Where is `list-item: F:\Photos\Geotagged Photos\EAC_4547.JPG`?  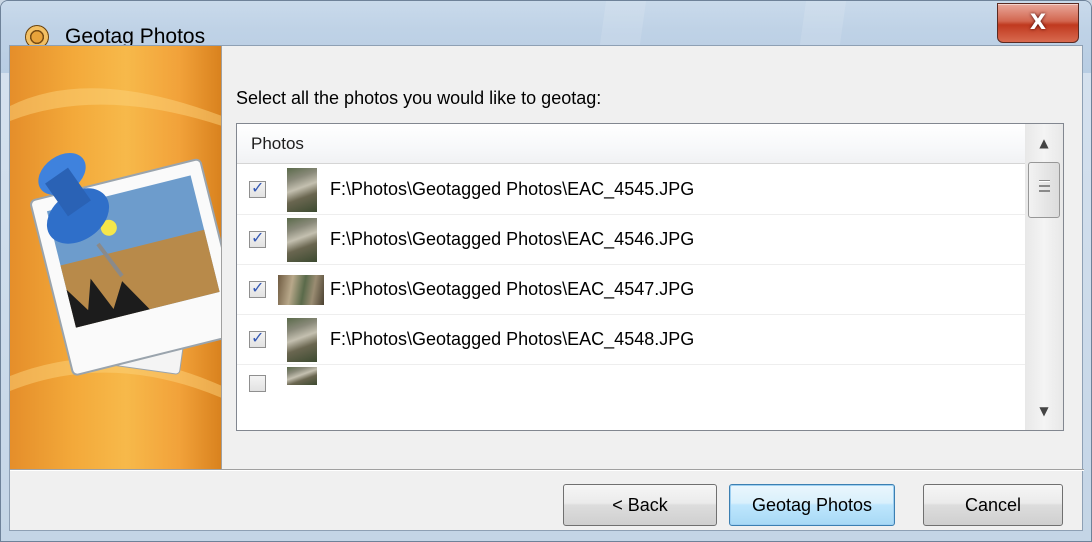 list-item: F:\Photos\Geotagged Photos\EAC_4547.JPG is located at coordinates (631, 290).